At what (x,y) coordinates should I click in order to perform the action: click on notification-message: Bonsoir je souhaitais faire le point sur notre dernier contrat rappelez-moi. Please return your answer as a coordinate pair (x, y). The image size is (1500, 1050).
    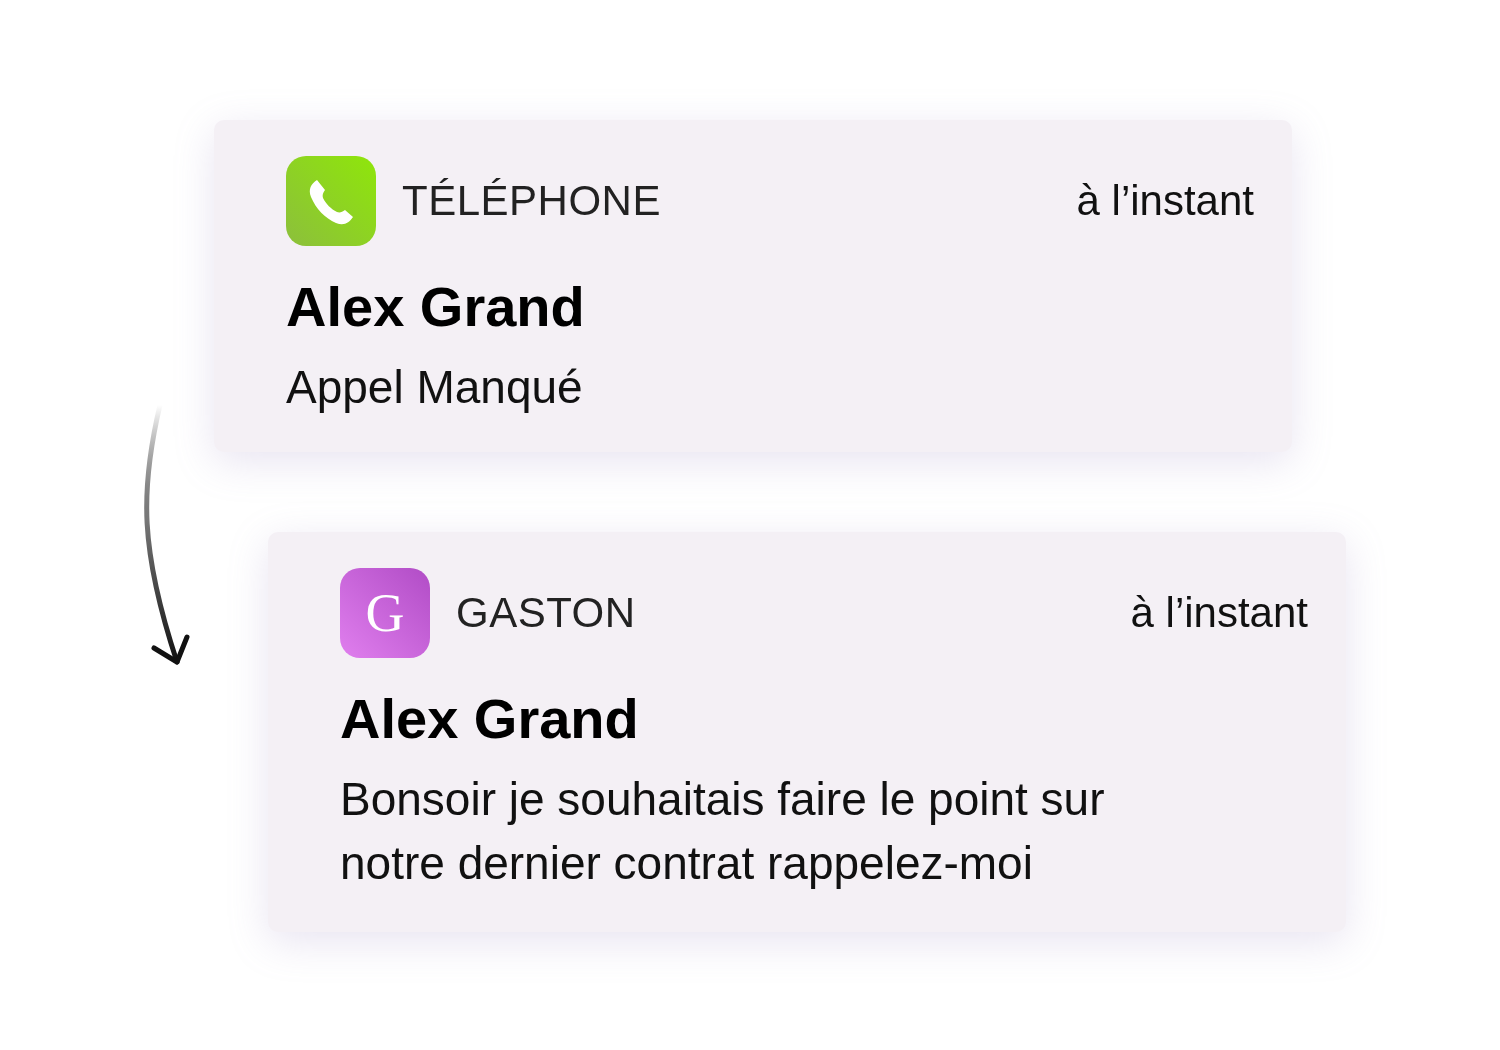
    Looking at the image, I should click on (723, 832).